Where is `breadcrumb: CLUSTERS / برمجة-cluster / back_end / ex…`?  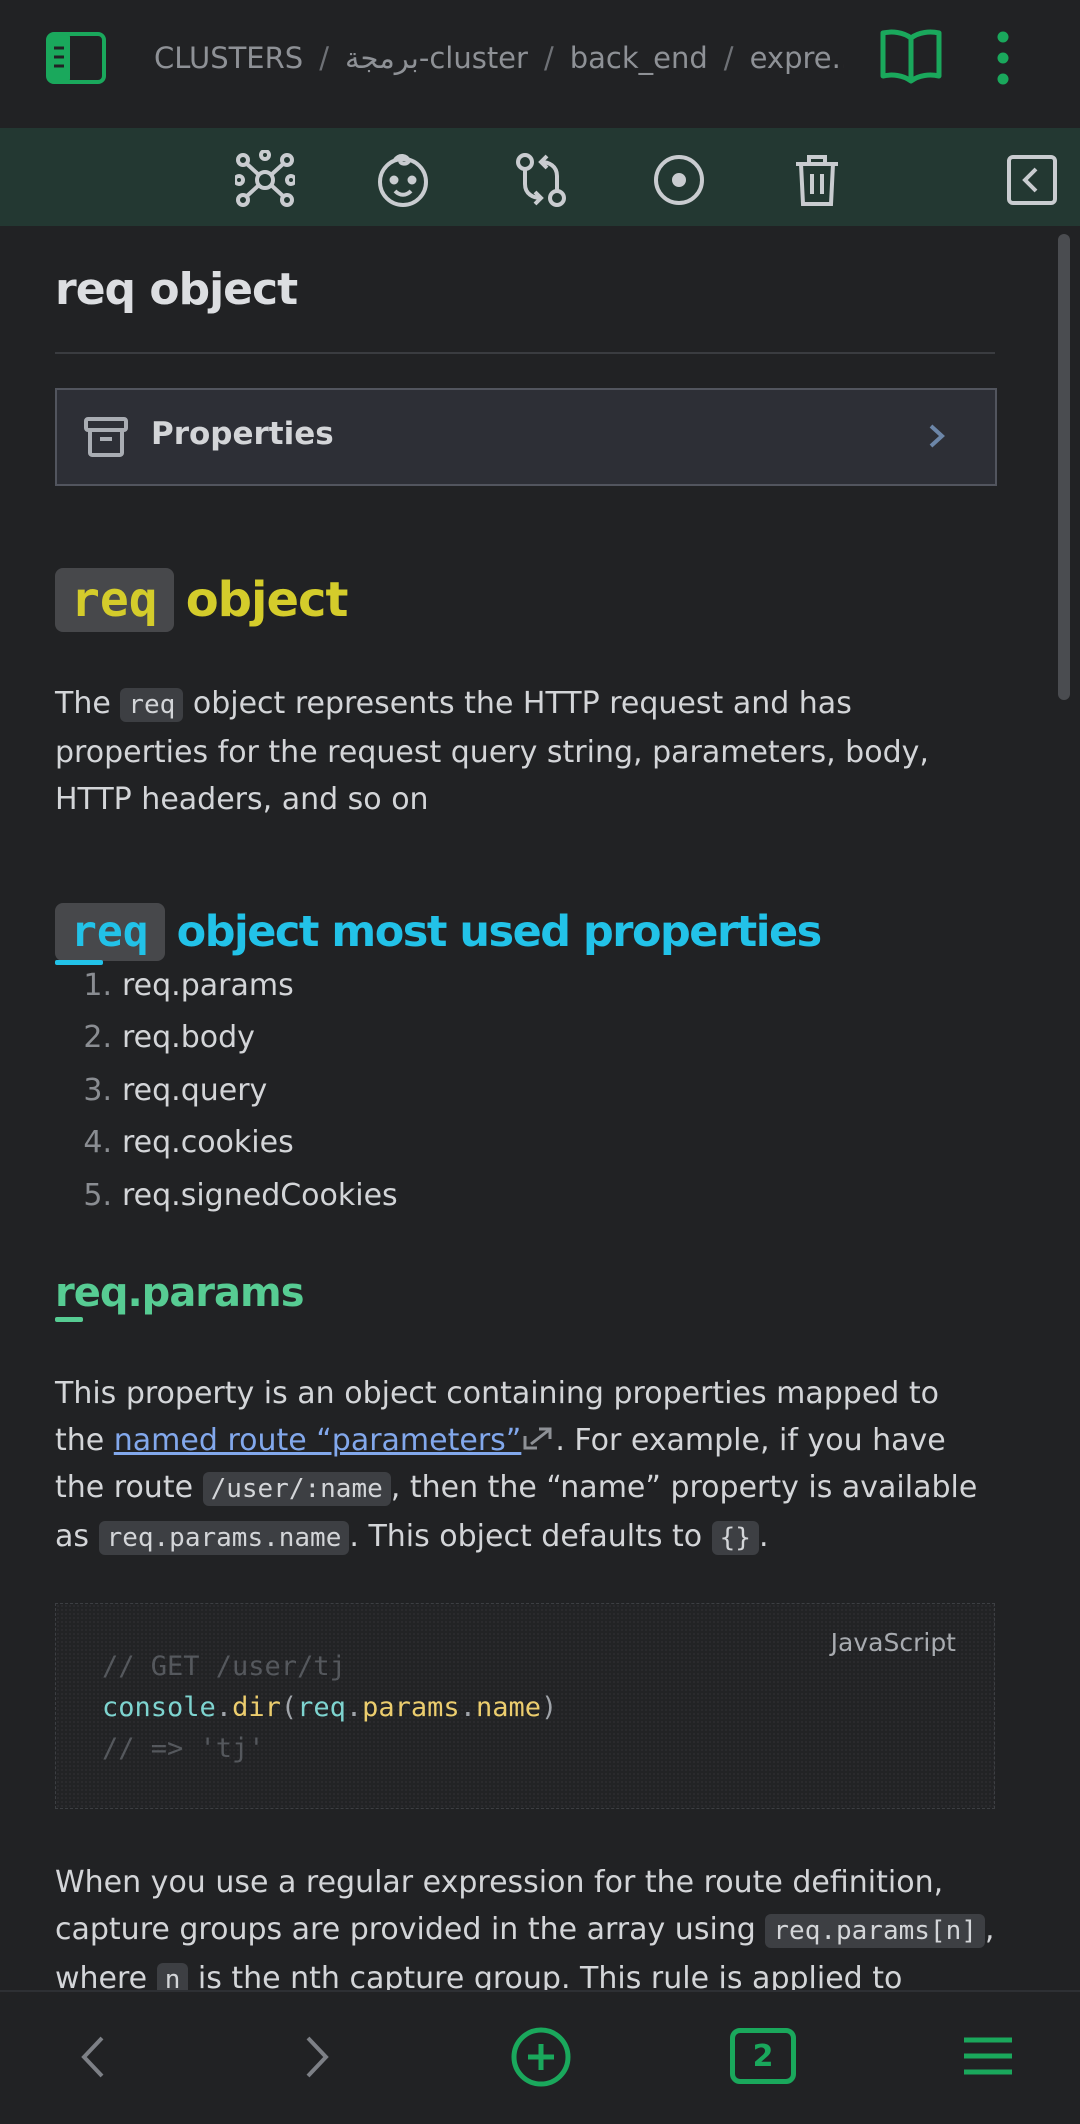
breadcrumb: CLUSTERS / برمجة-cluster / back_end / ex… is located at coordinates (499, 58).